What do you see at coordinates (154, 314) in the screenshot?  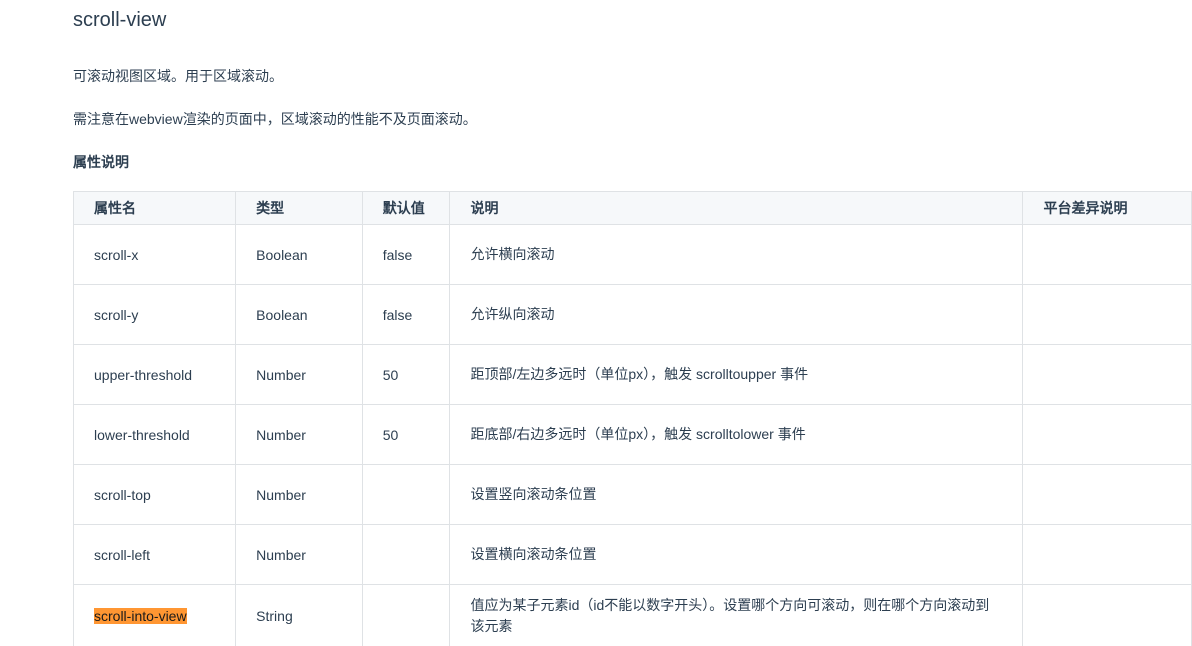 I see `cell-name: scroll-y` at bounding box center [154, 314].